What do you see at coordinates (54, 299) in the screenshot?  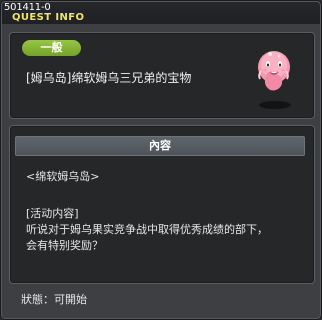 I see `quest-status: 狀態：可開始` at bounding box center [54, 299].